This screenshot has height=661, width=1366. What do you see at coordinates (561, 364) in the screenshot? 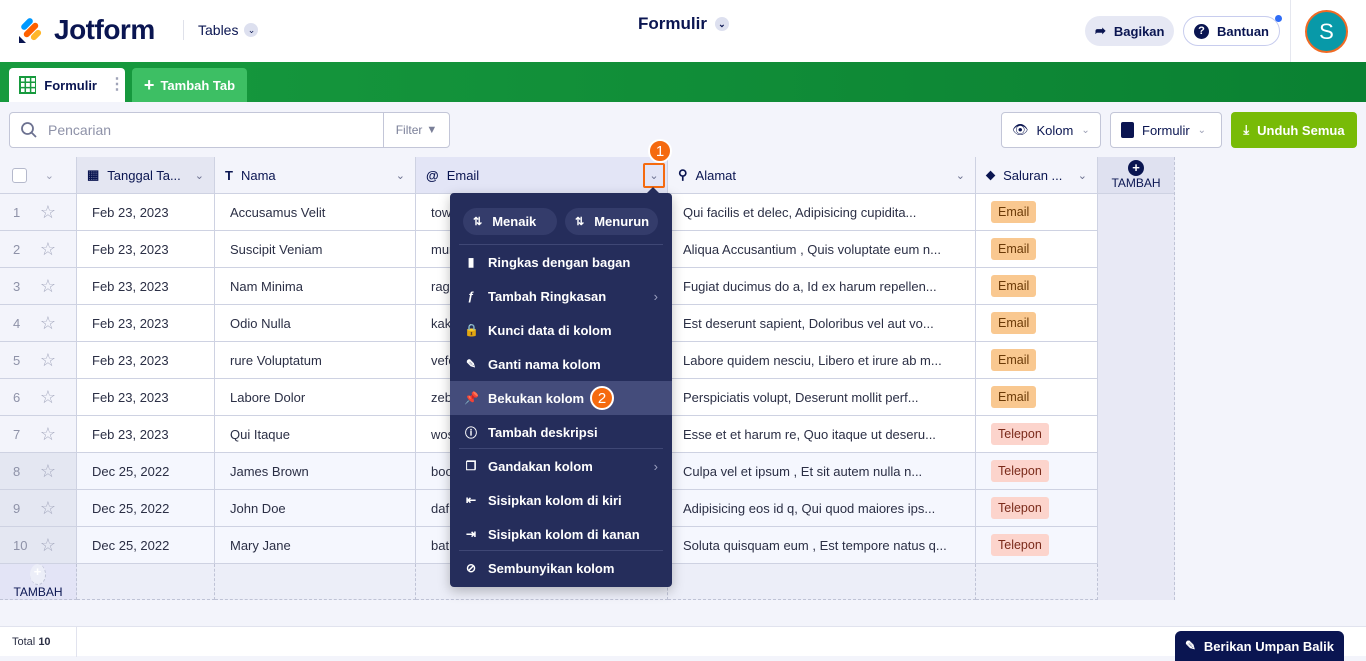
I see `menu-item: ✎ Ganti nama kolom` at bounding box center [561, 364].